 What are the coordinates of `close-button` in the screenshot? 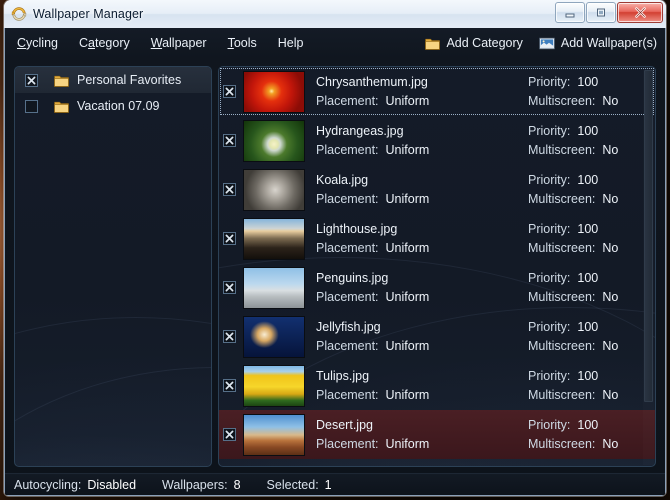 It's located at (640, 12).